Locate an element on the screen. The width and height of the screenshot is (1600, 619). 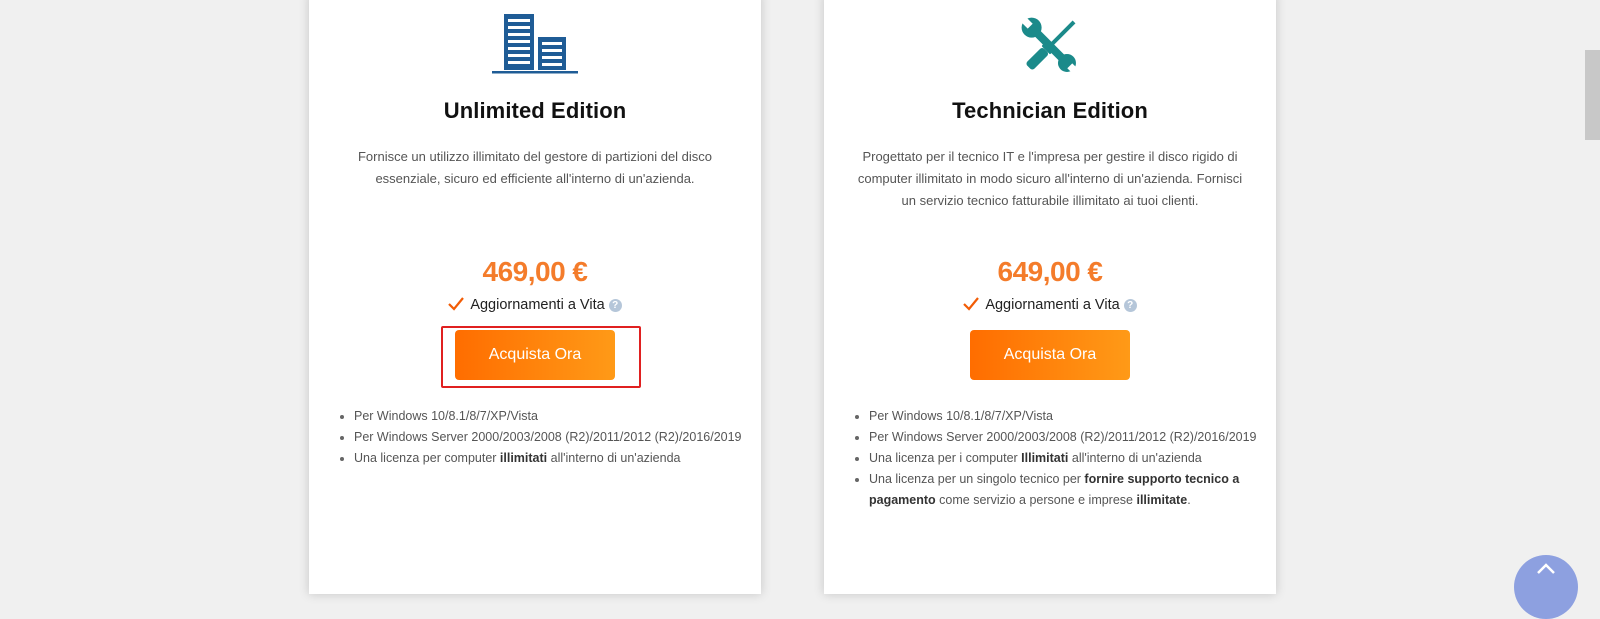
scrollbar-thumb is located at coordinates (1592, 95).